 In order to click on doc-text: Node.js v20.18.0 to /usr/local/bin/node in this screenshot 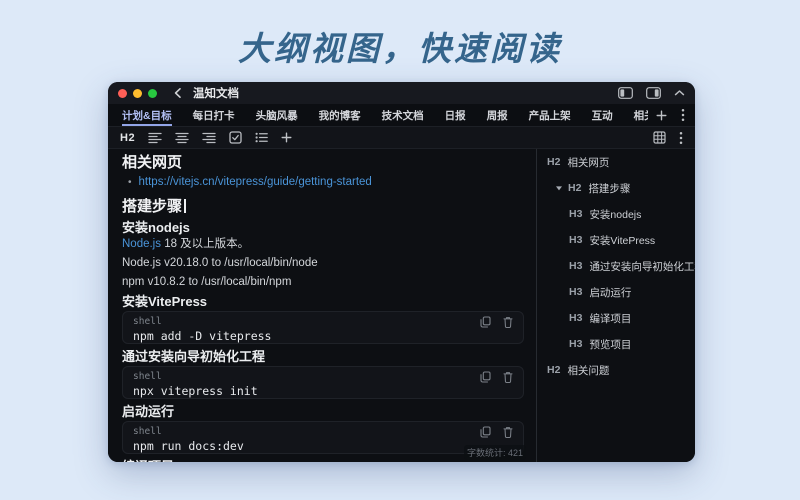, I will do `click(220, 263)`.